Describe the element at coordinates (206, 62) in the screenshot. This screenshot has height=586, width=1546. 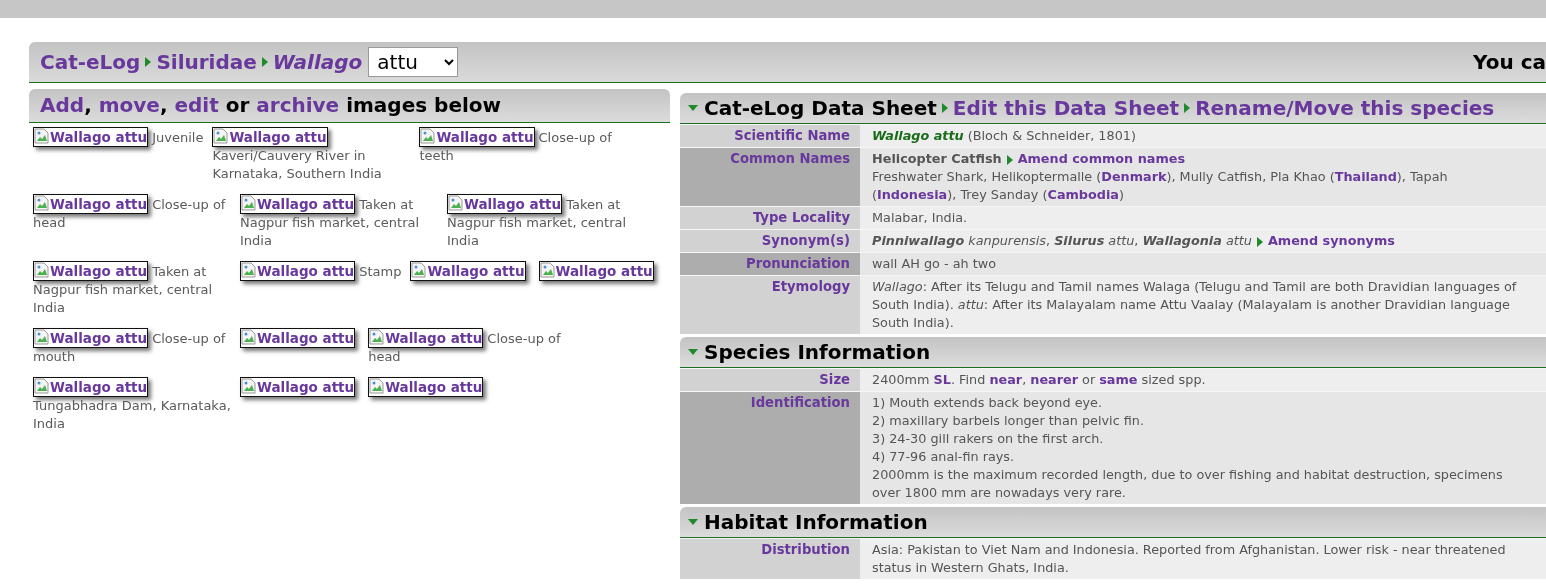
I see `link: Siluridae` at that location.